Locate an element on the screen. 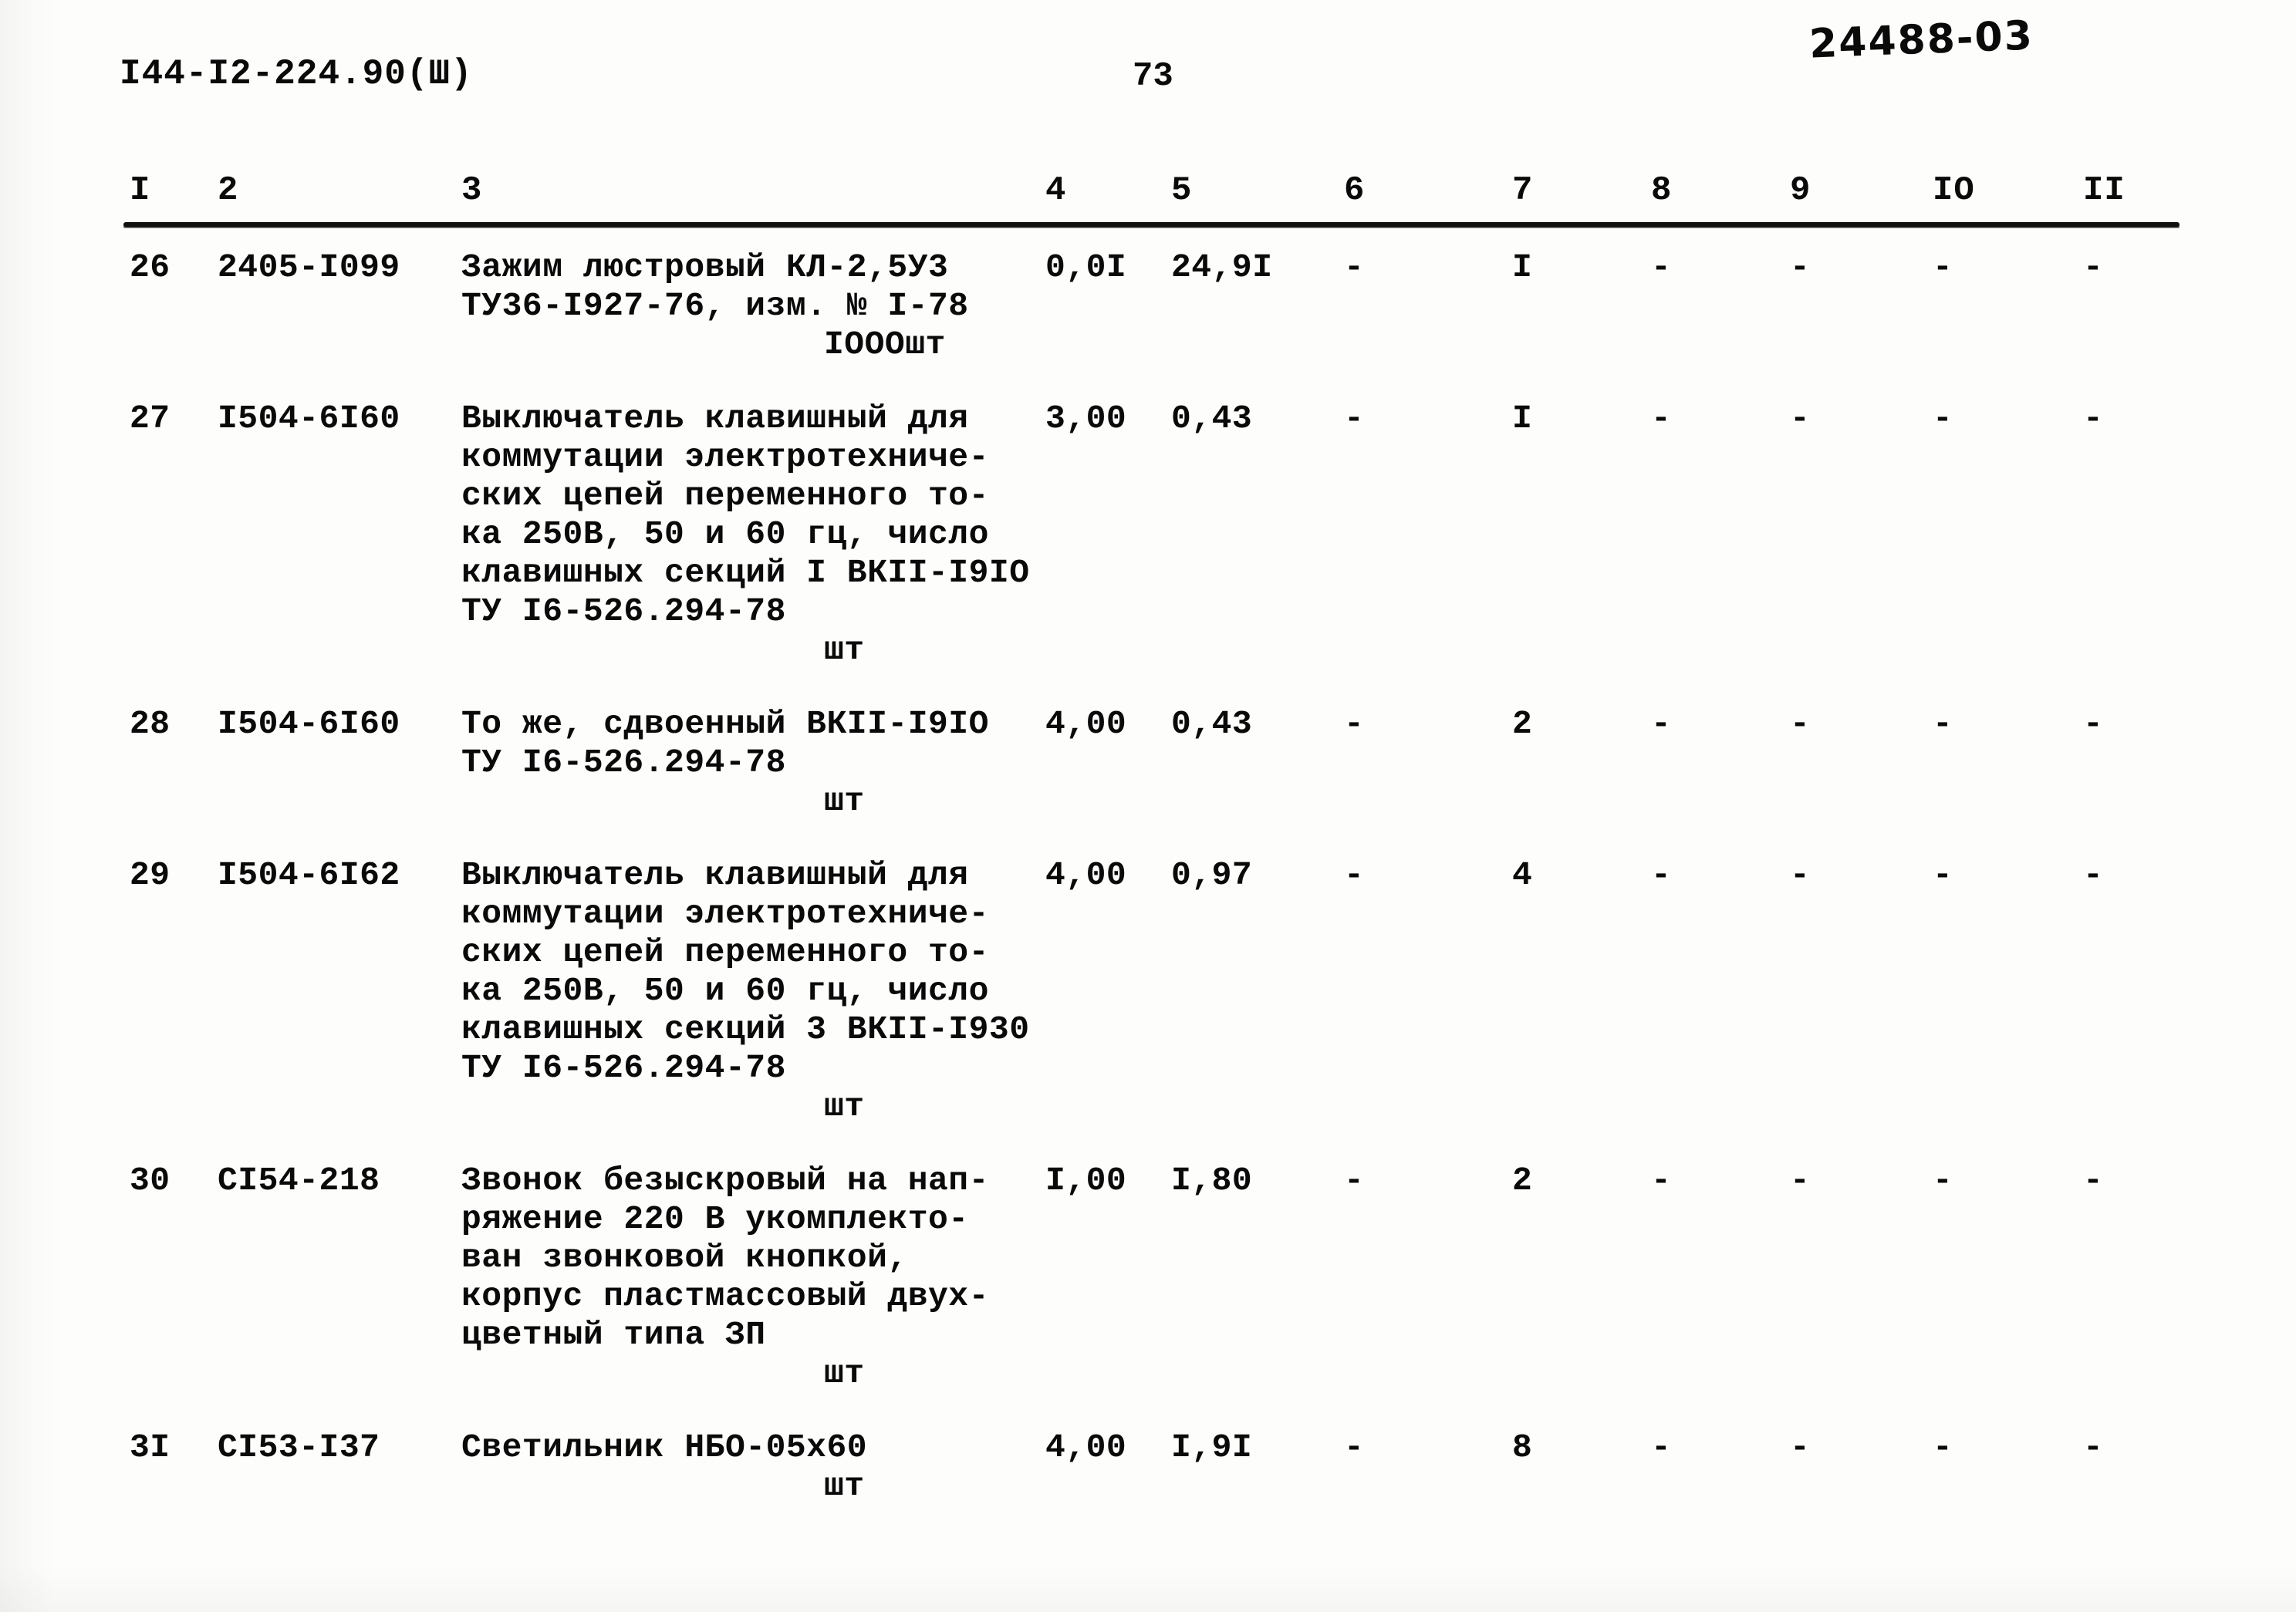 Image resolution: width=2296 pixels, height=1612 pixels. column-header-7: 7 is located at coordinates (1523, 190).